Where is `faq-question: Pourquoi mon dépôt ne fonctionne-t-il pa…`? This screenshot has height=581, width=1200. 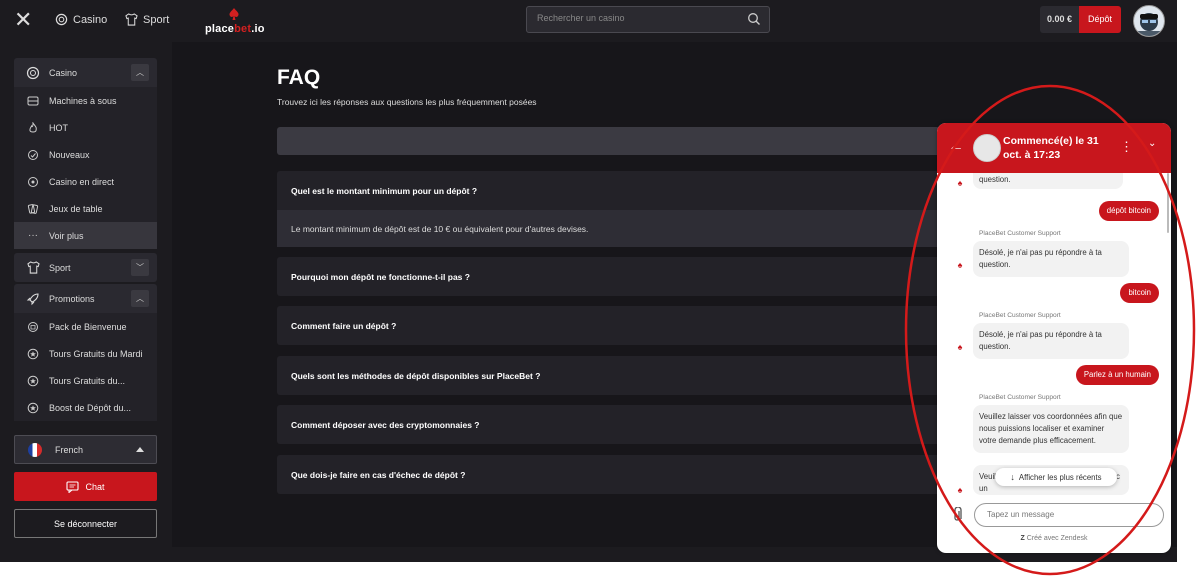 faq-question: Pourquoi mon dépôt ne fonctionne-t-il pa… is located at coordinates (627, 276).